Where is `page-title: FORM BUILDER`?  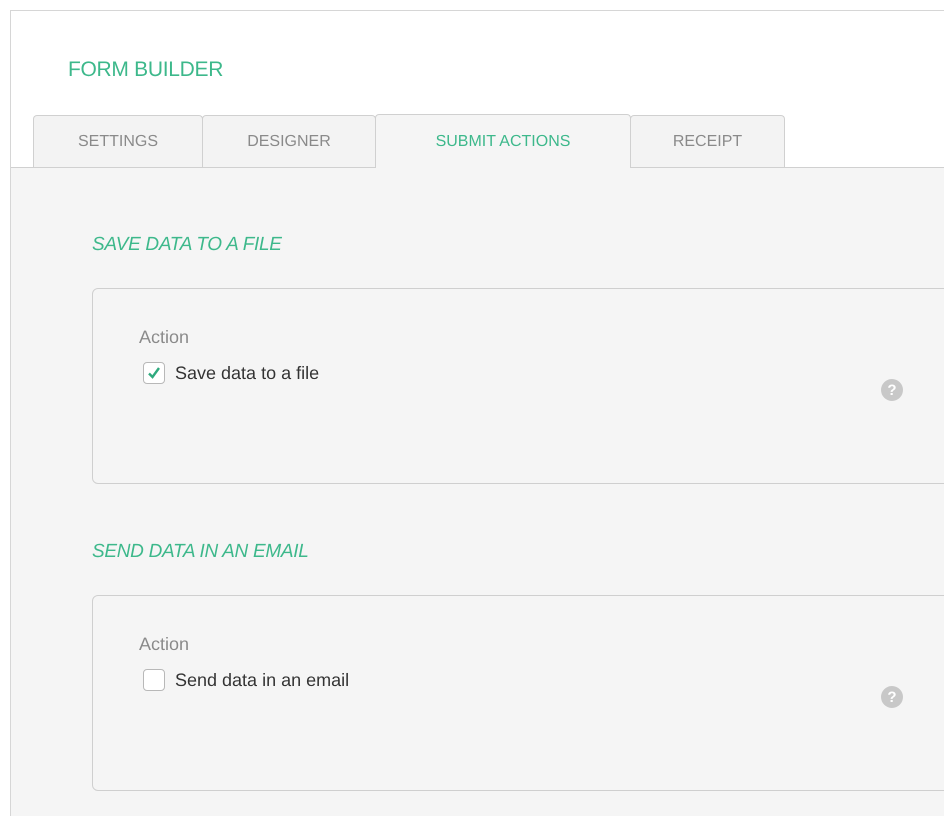 page-title: FORM BUILDER is located at coordinates (146, 70).